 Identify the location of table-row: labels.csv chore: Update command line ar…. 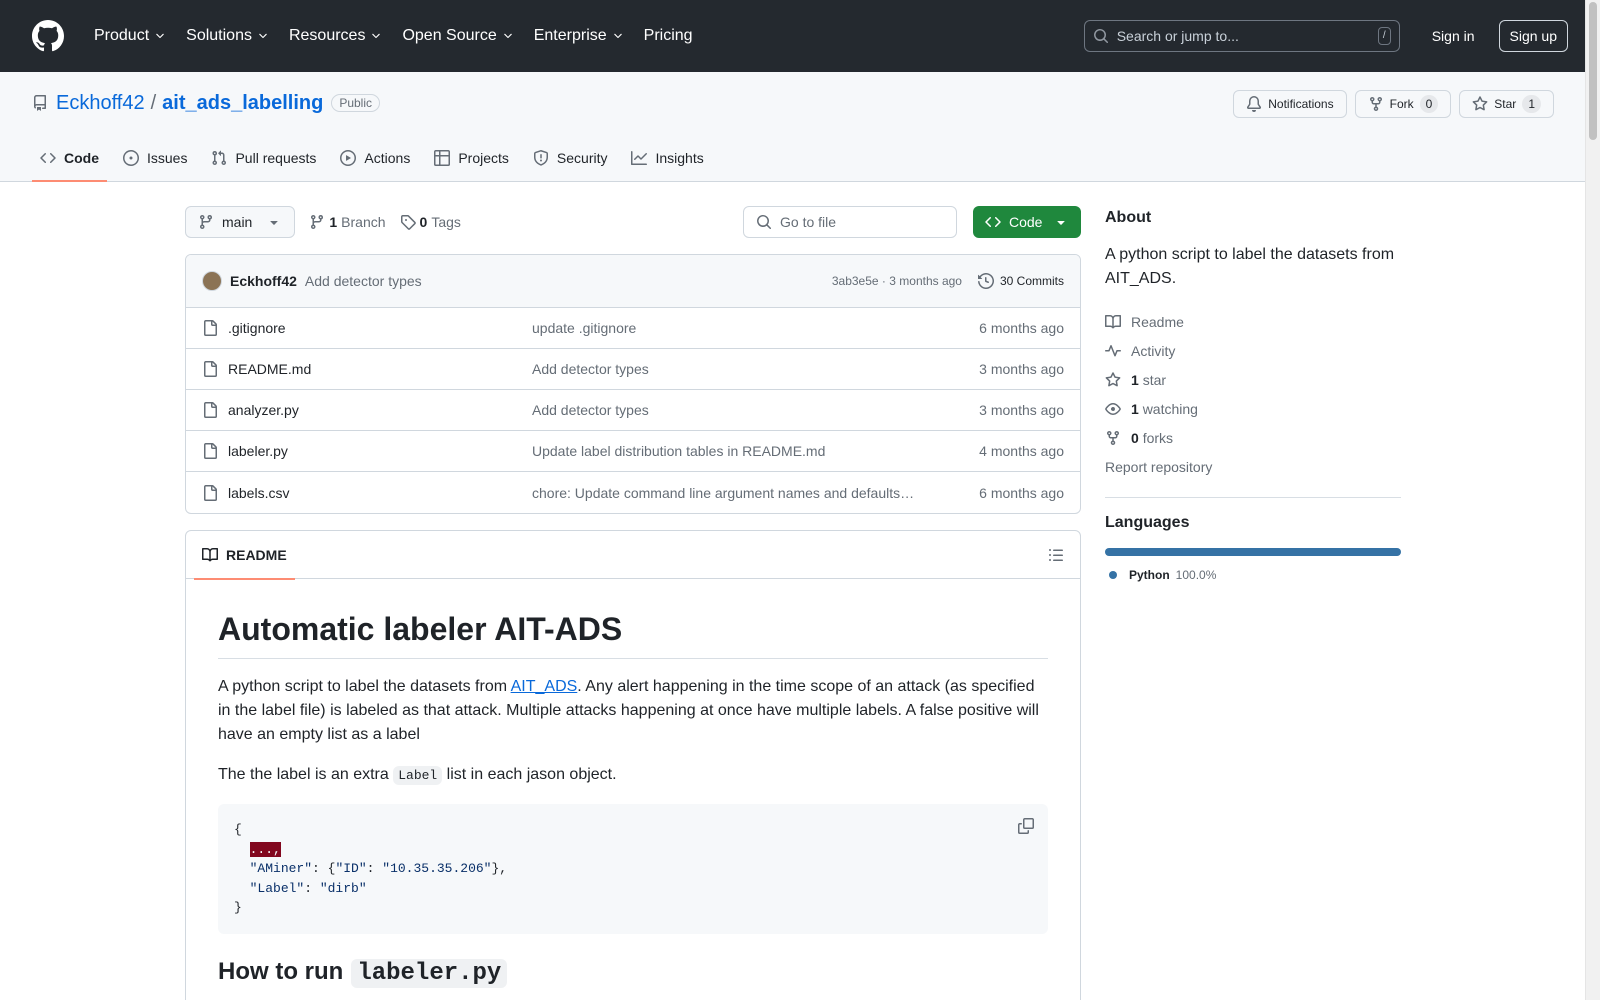
(633, 492).